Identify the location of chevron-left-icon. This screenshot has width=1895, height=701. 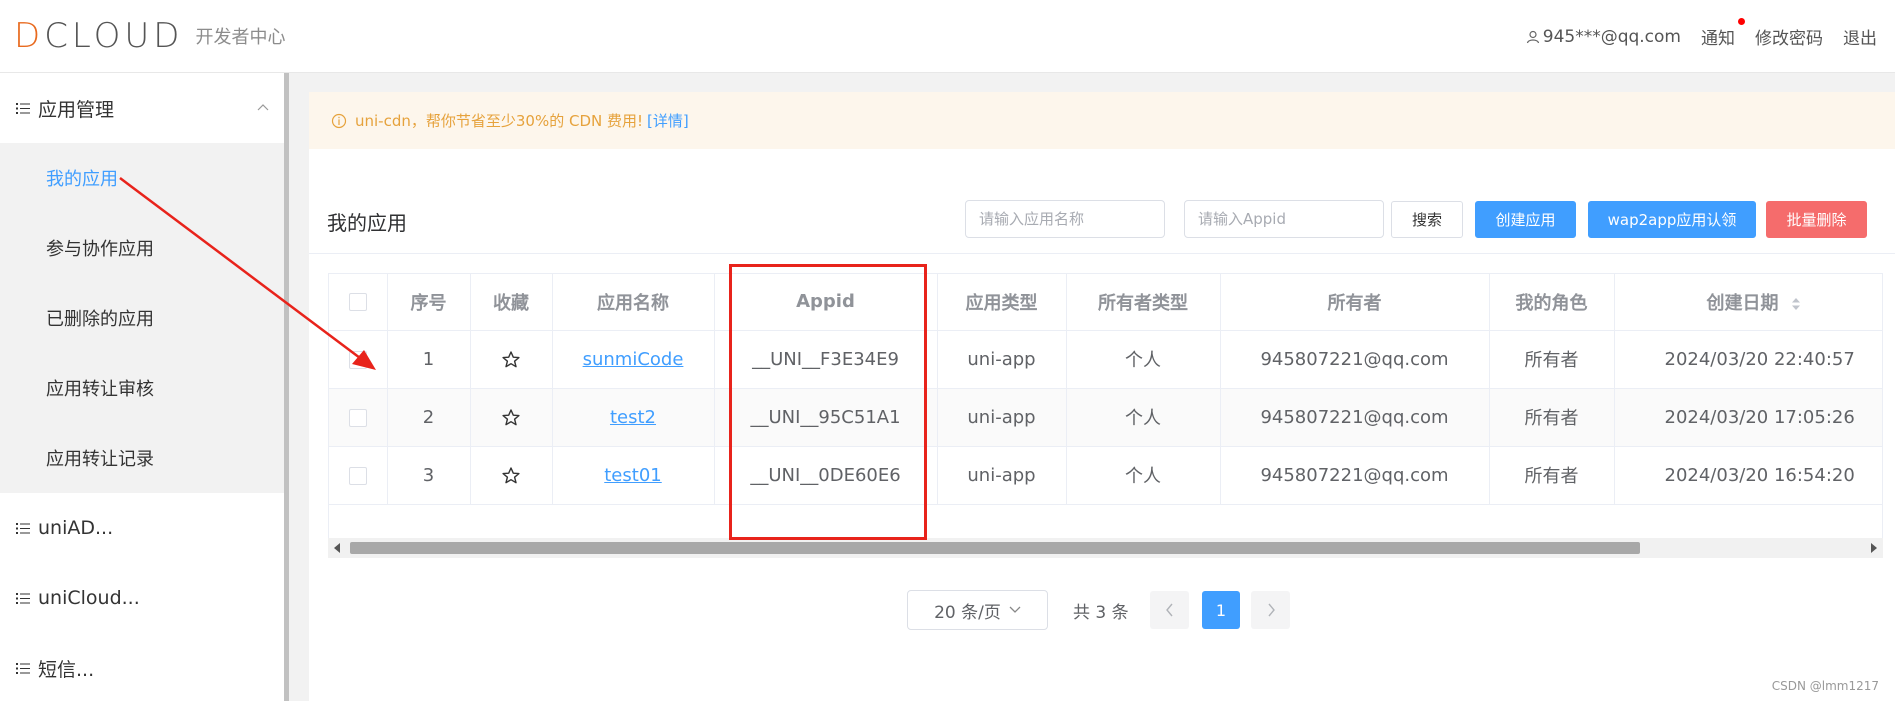
(1169, 610).